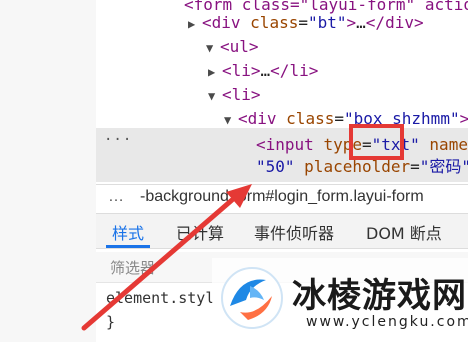 The image size is (468, 342). Describe the element at coordinates (327, 22) in the screenshot. I see `code-token: "bt"` at that location.